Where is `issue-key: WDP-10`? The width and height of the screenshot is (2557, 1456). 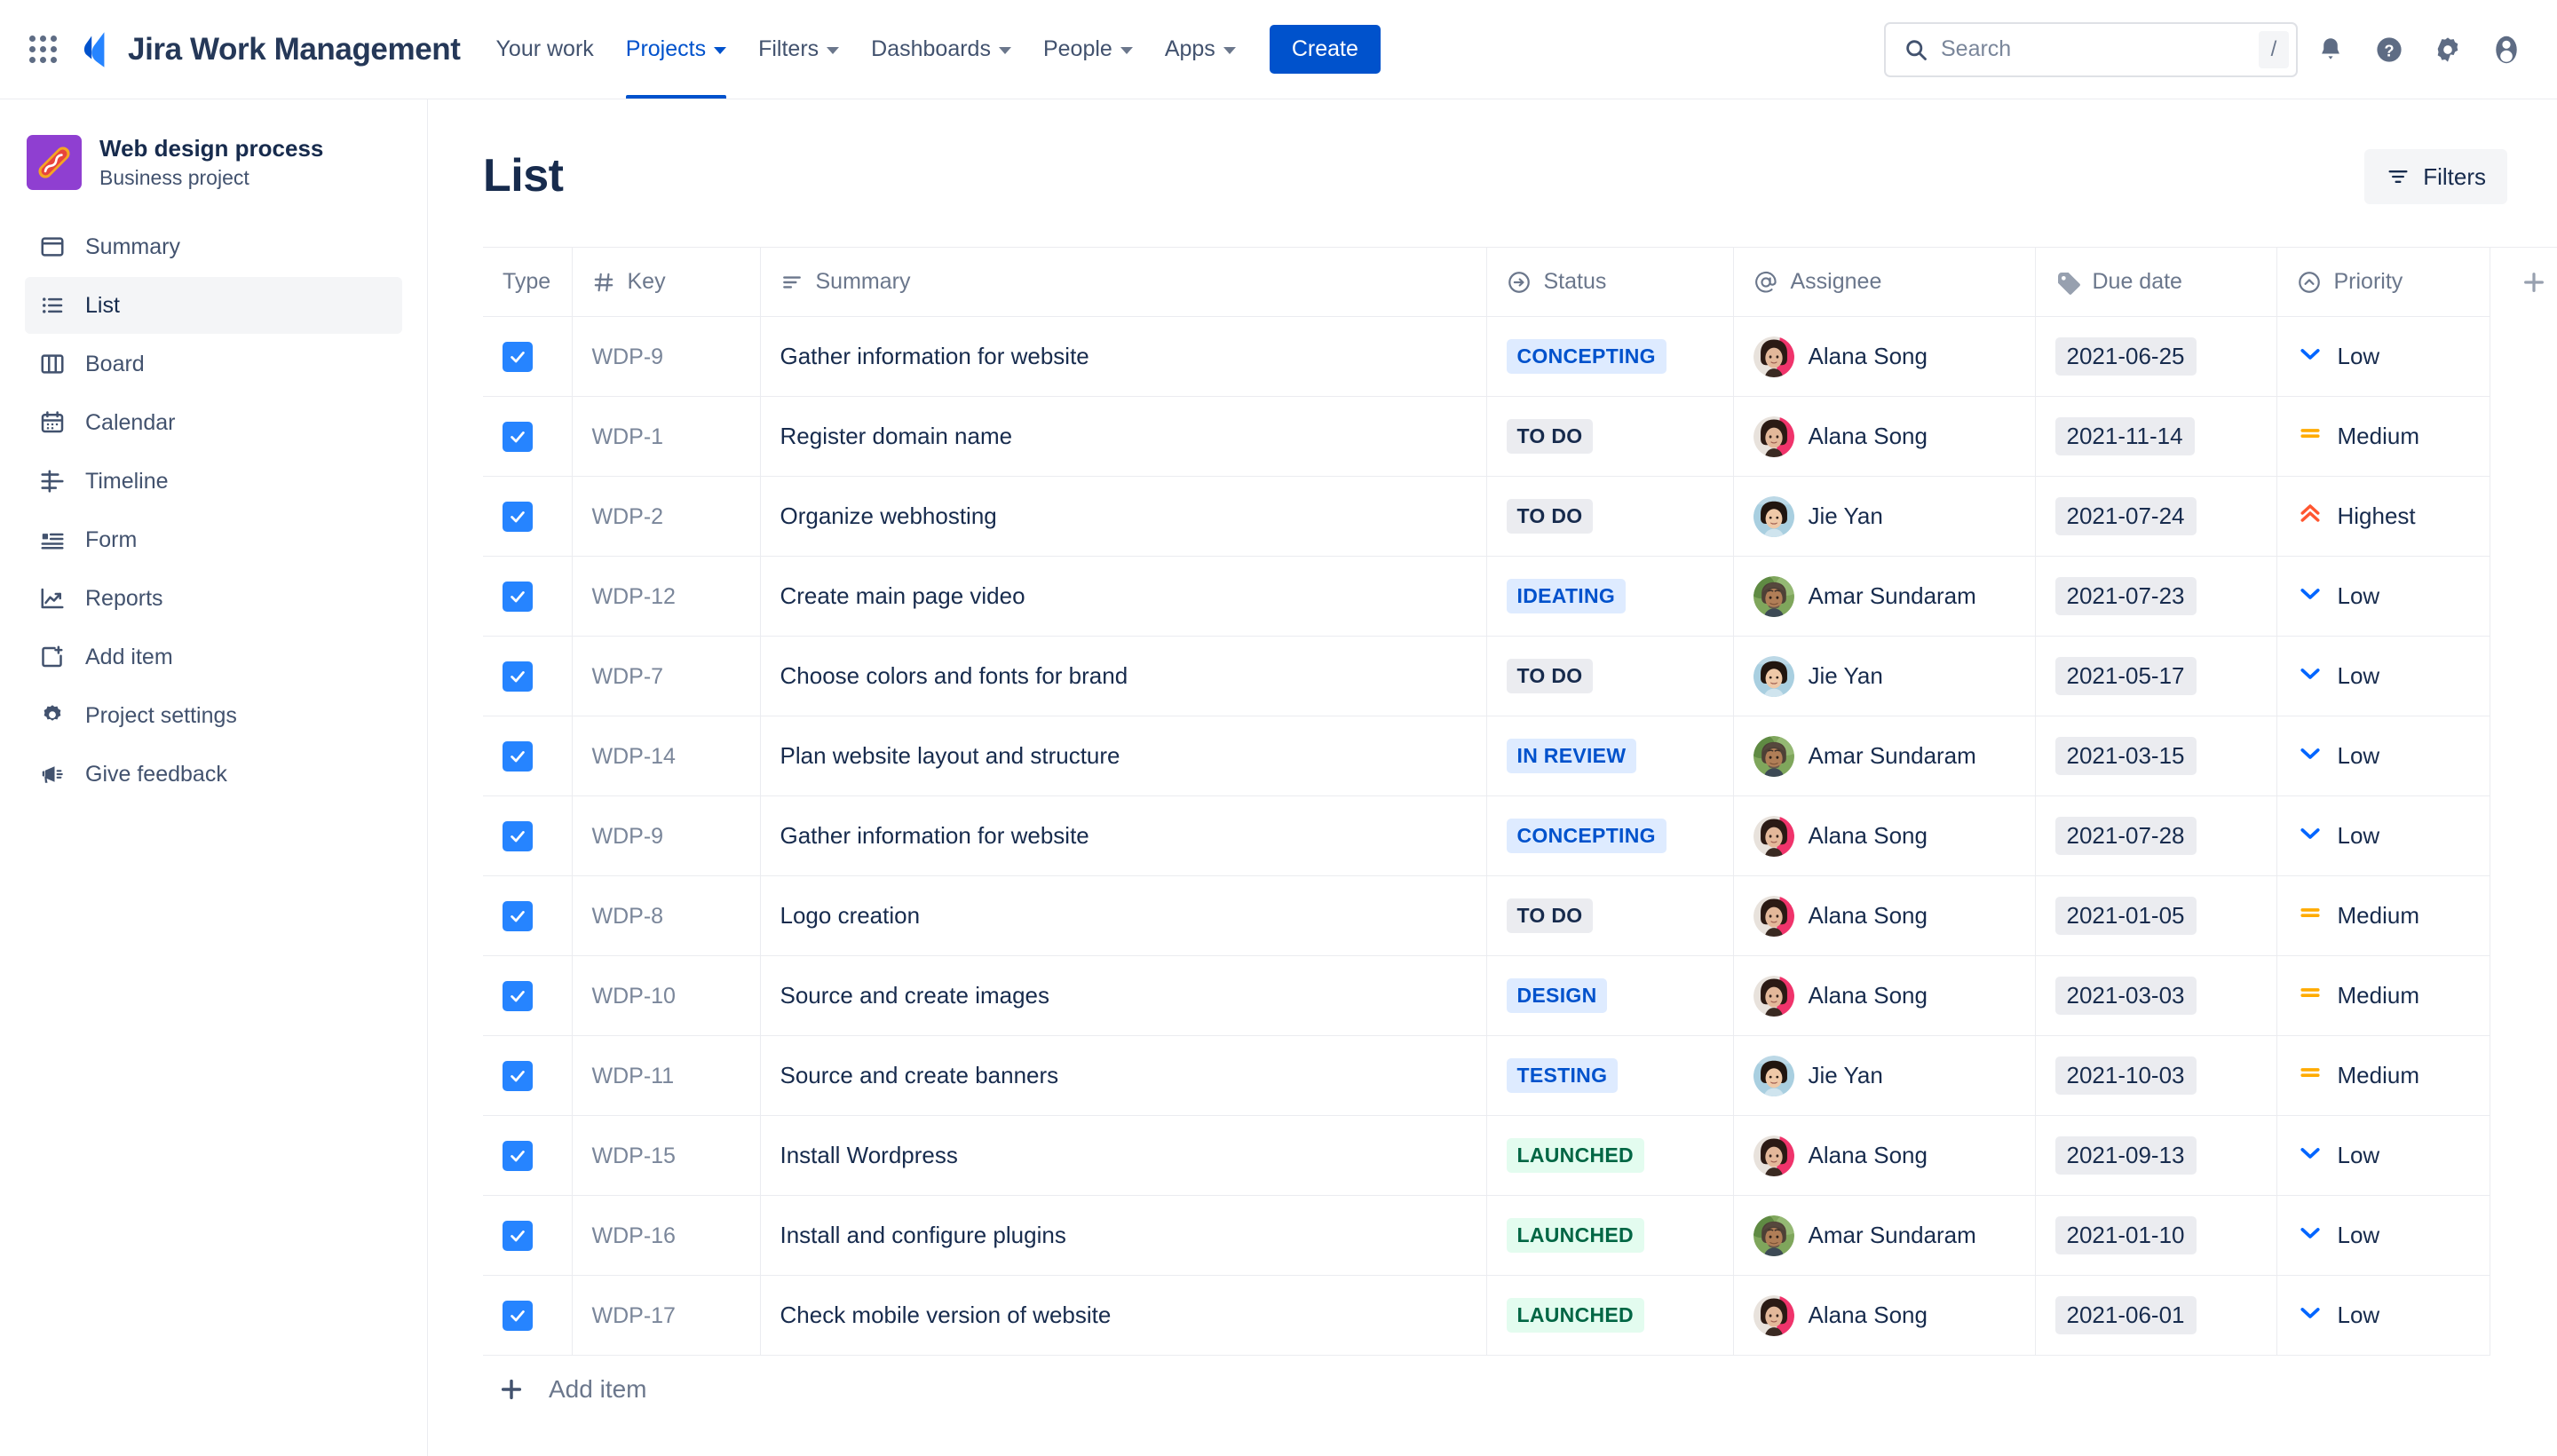
issue-key: WDP-10 is located at coordinates (634, 997).